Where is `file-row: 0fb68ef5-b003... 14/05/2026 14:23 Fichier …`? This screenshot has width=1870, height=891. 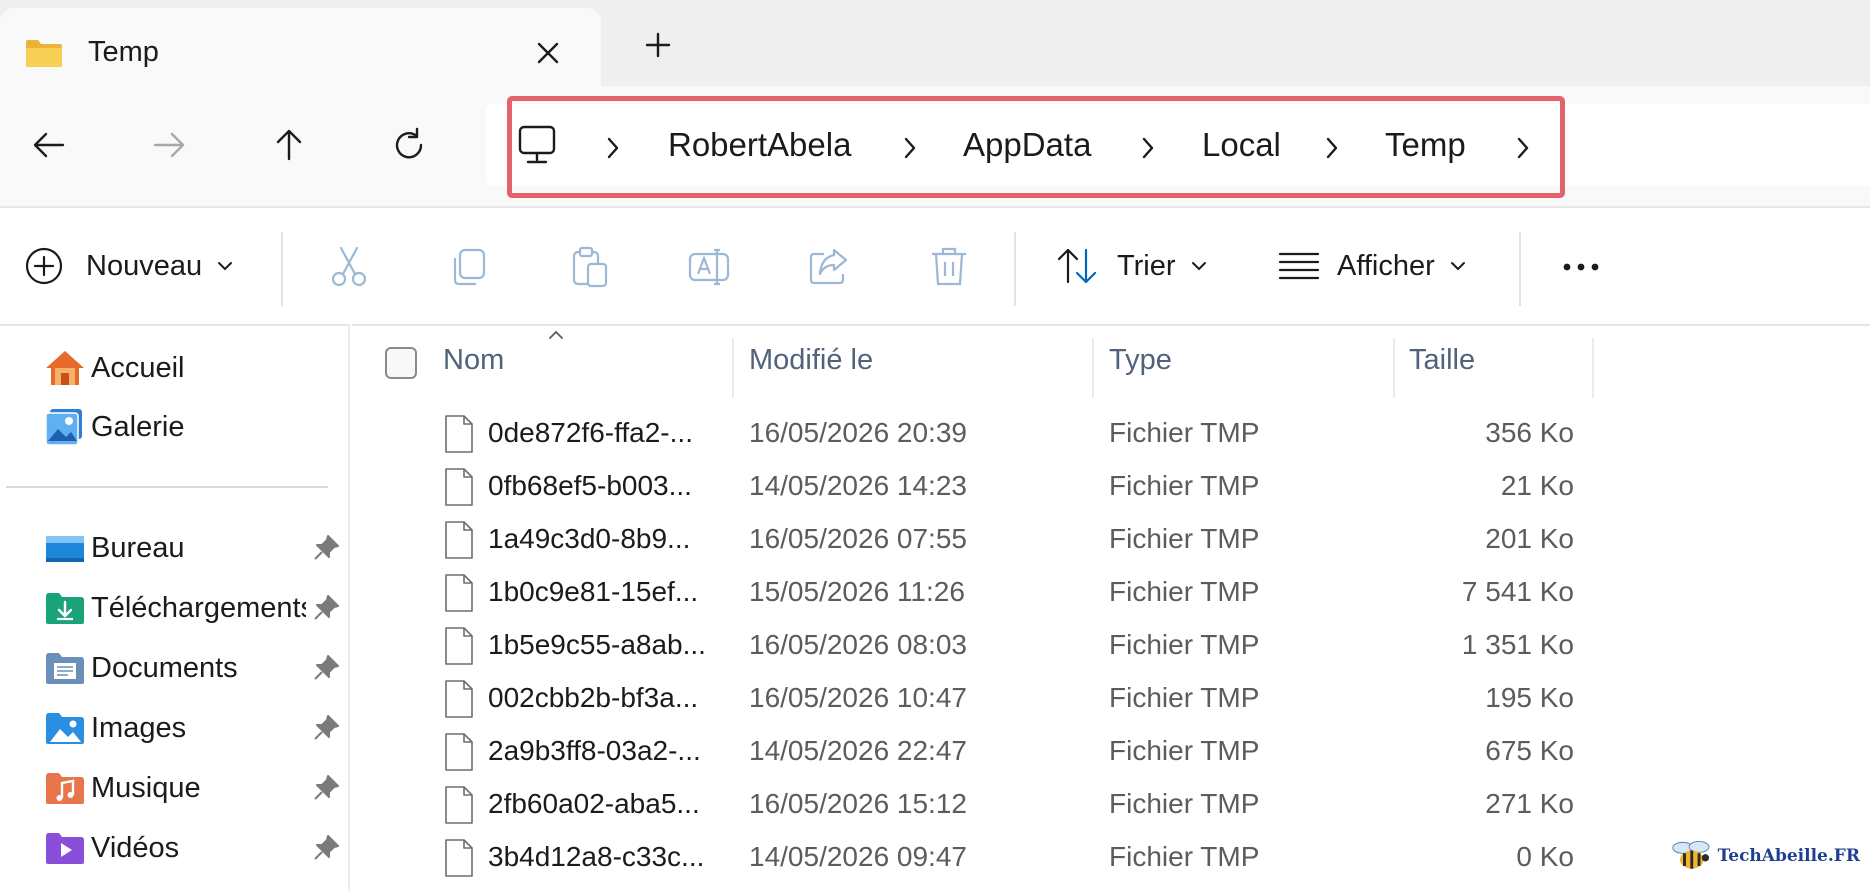 file-row: 0fb68ef5-b003... 14/05/2026 14:23 Fichier … is located at coordinates (1111, 487).